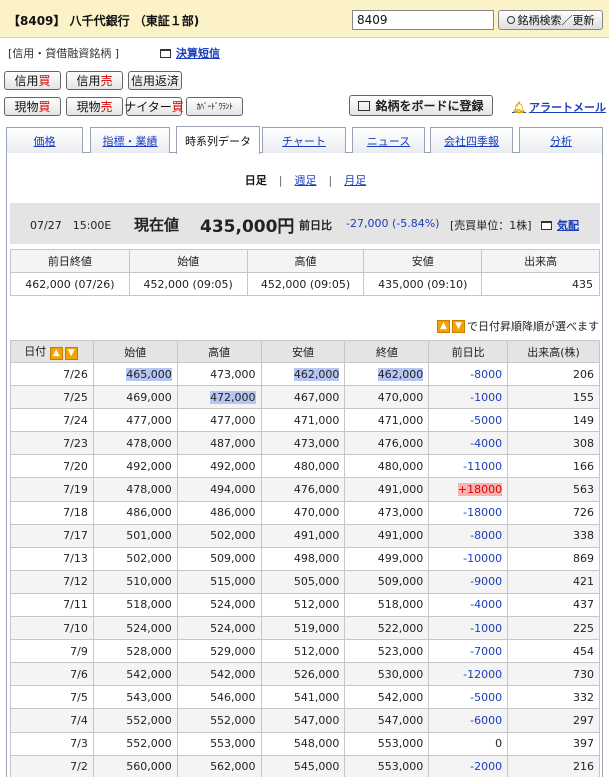 Image resolution: width=609 pixels, height=777 pixels. Describe the element at coordinates (387, 351) in the screenshot. I see `history-header: 終値` at that location.